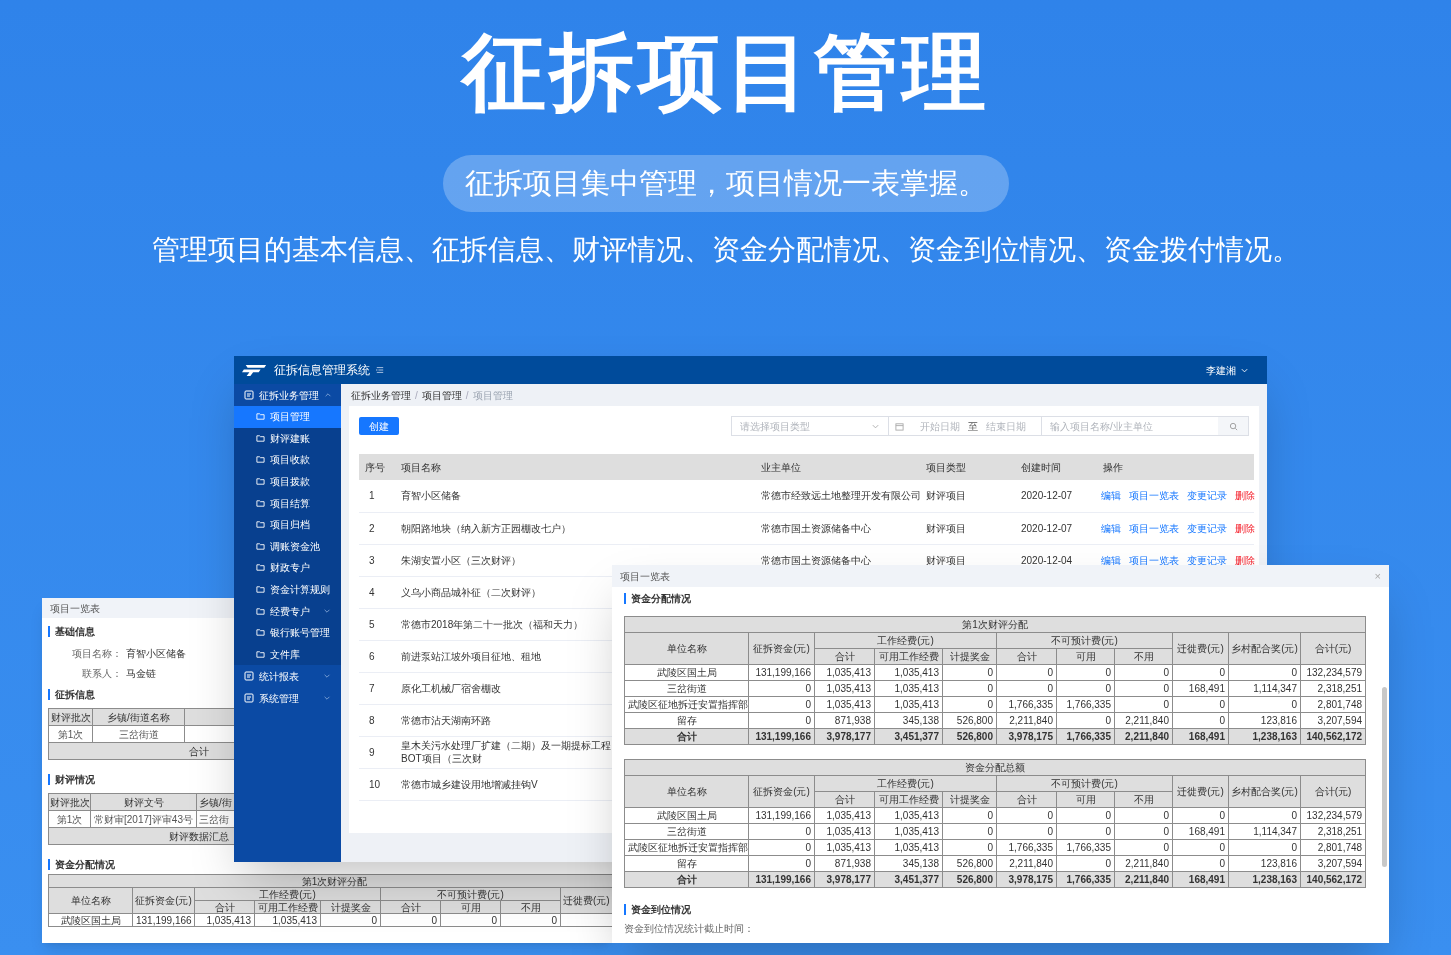  What do you see at coordinates (844, 863) in the screenshot?
I see `table-cell: 871,938` at bounding box center [844, 863].